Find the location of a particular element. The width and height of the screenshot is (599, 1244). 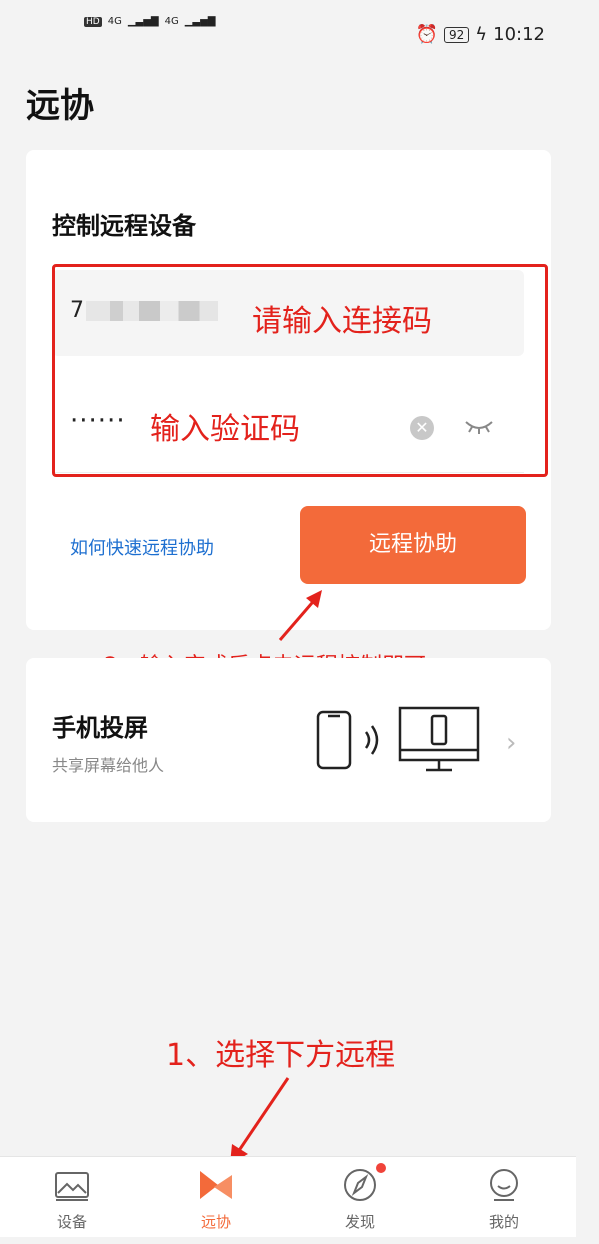

how-to-remote-link: 如何快速远程协助 is located at coordinates (142, 547).